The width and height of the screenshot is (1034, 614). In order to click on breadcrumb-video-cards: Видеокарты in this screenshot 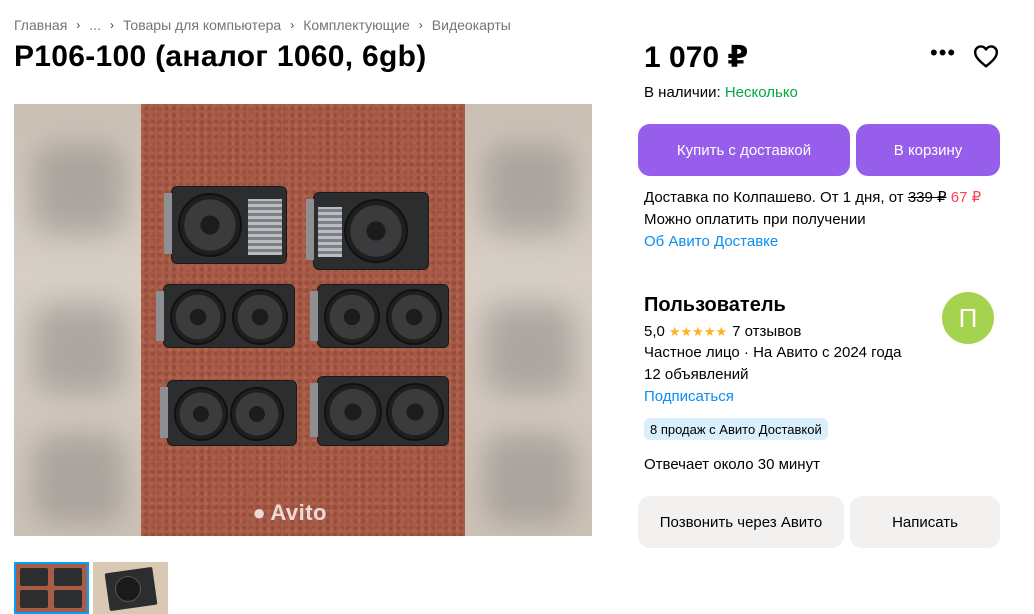, I will do `click(471, 25)`.